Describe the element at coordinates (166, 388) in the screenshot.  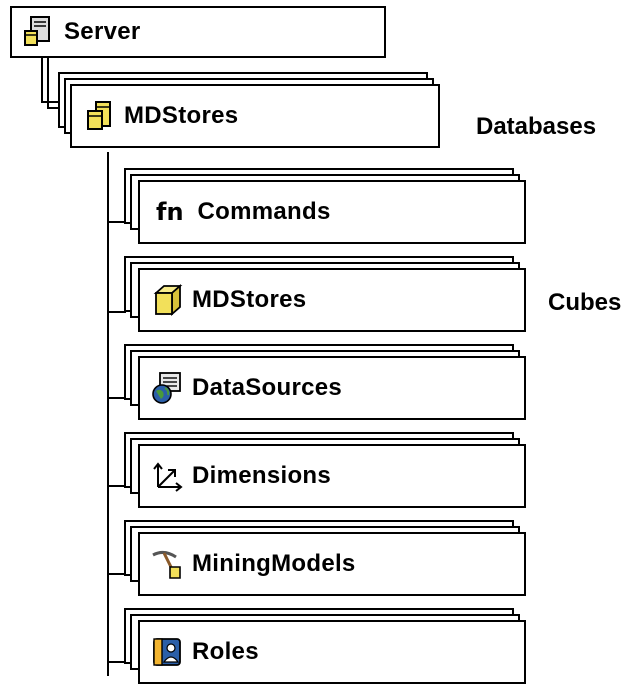
I see `datasource-globe-icon` at that location.